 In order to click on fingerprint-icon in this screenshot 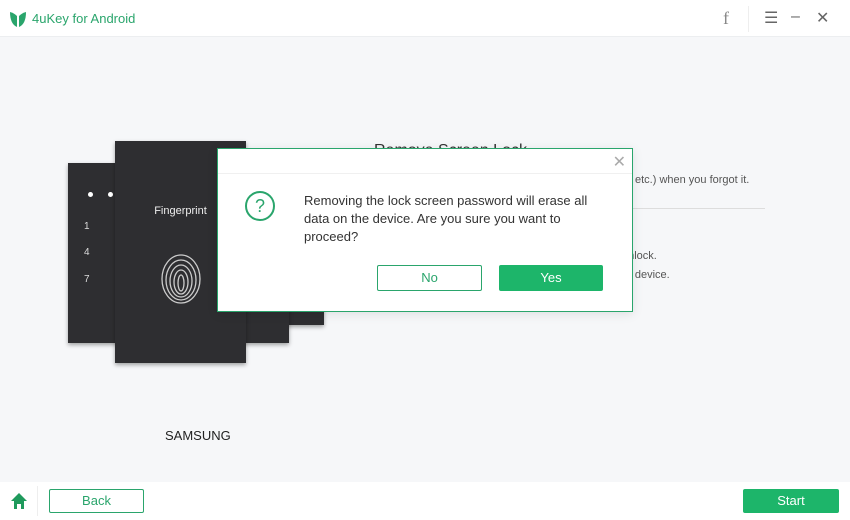, I will do `click(181, 279)`.